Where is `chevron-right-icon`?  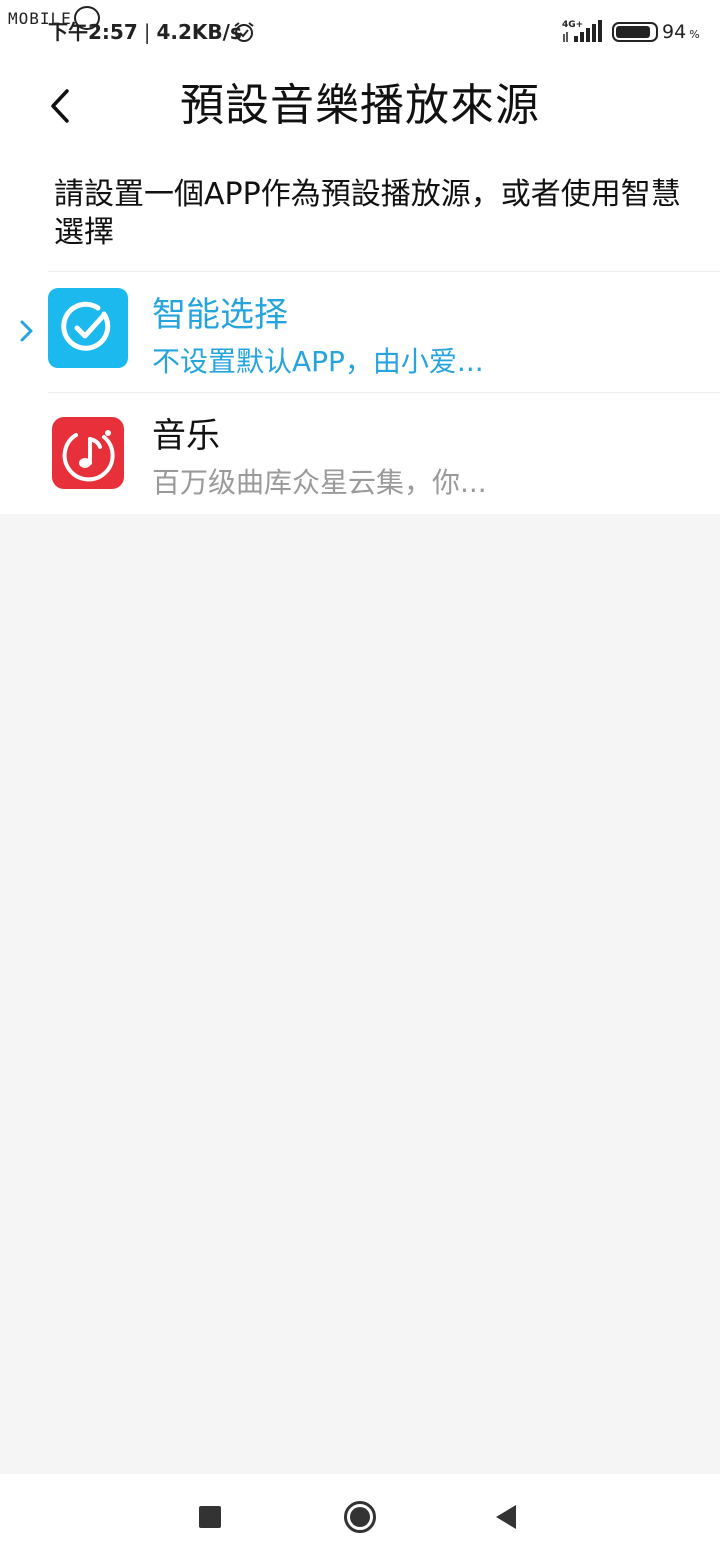
chevron-right-icon is located at coordinates (26, 331).